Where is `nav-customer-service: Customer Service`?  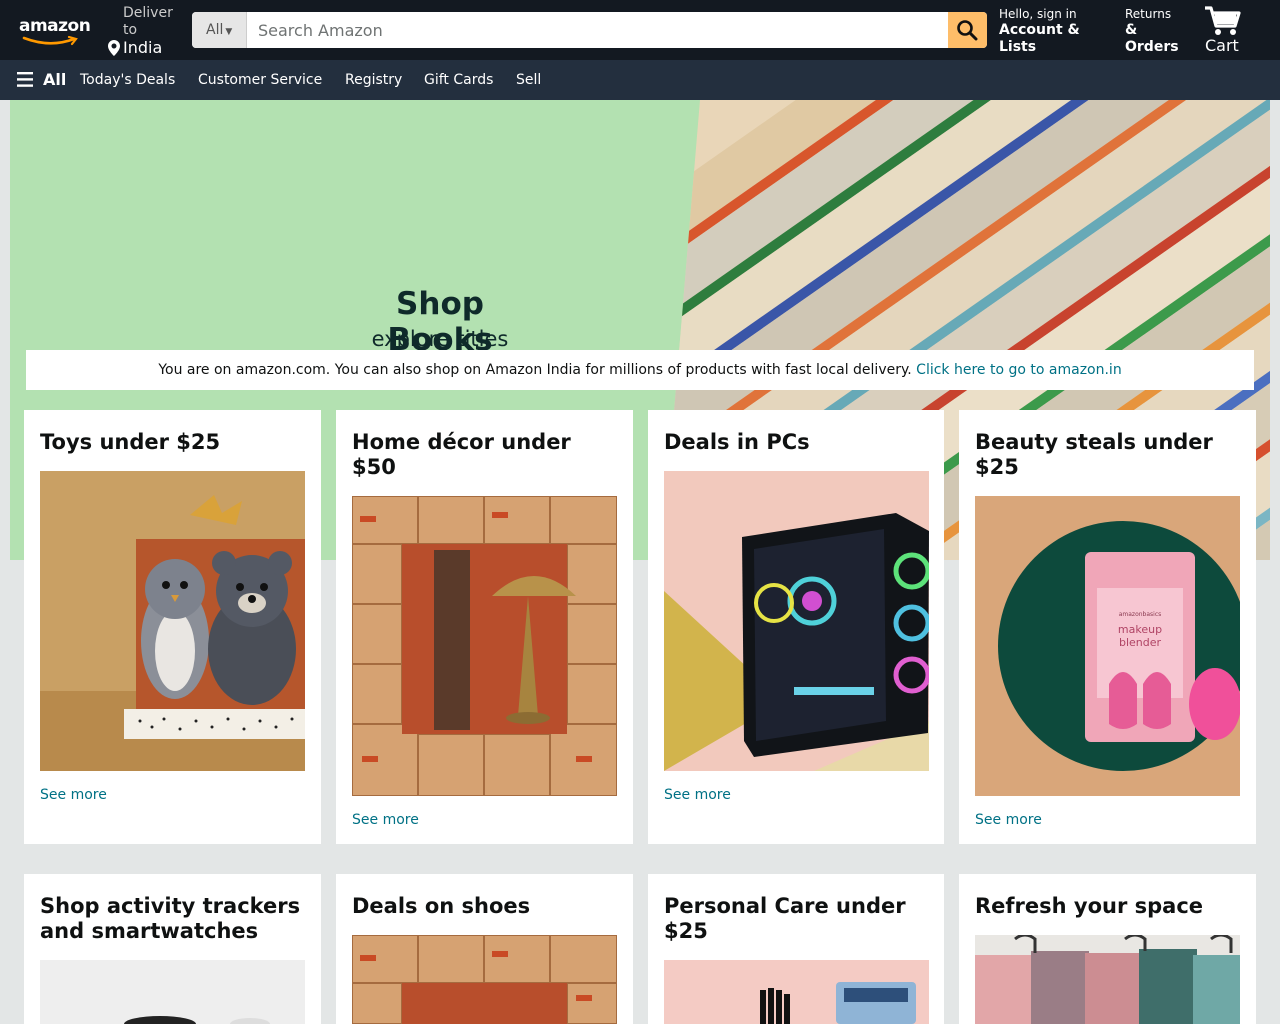 nav-customer-service: Customer Service is located at coordinates (260, 80).